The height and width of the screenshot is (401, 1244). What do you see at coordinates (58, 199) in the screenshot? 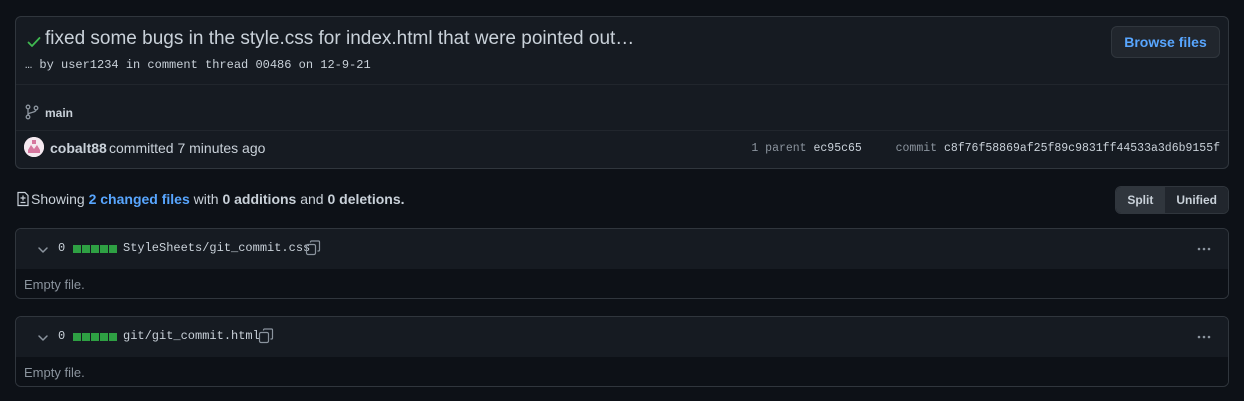
I see `showing-label: Showing` at bounding box center [58, 199].